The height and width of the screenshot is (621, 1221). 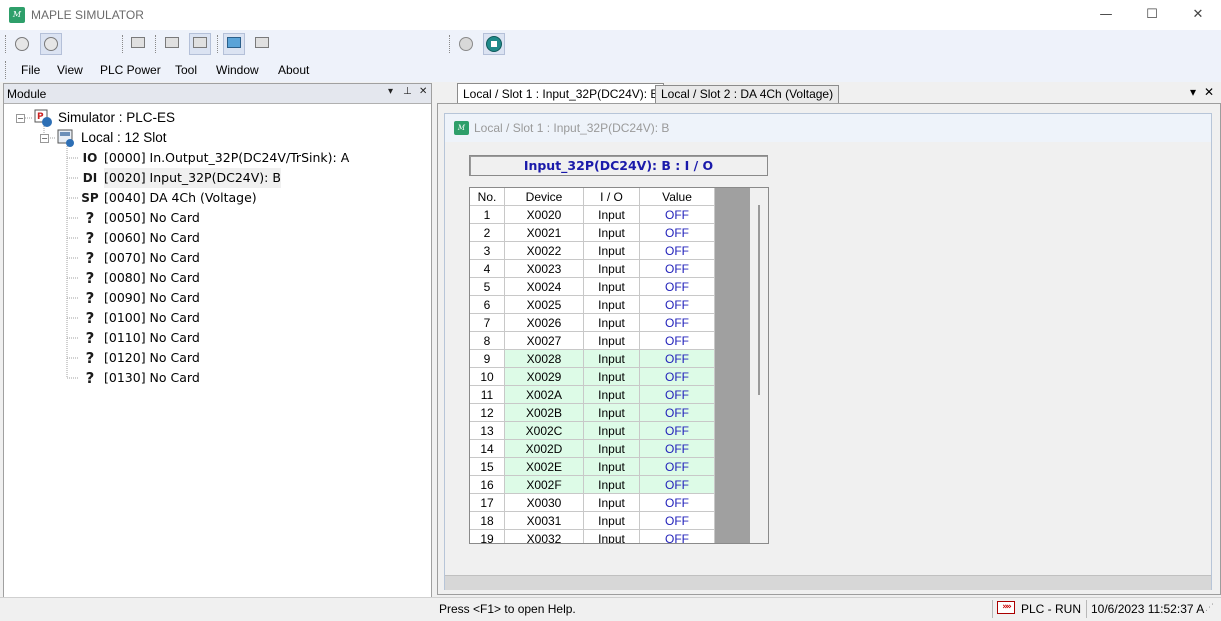 I want to click on tree-node-slot: ? [0070] No Card, so click(x=217, y=258).